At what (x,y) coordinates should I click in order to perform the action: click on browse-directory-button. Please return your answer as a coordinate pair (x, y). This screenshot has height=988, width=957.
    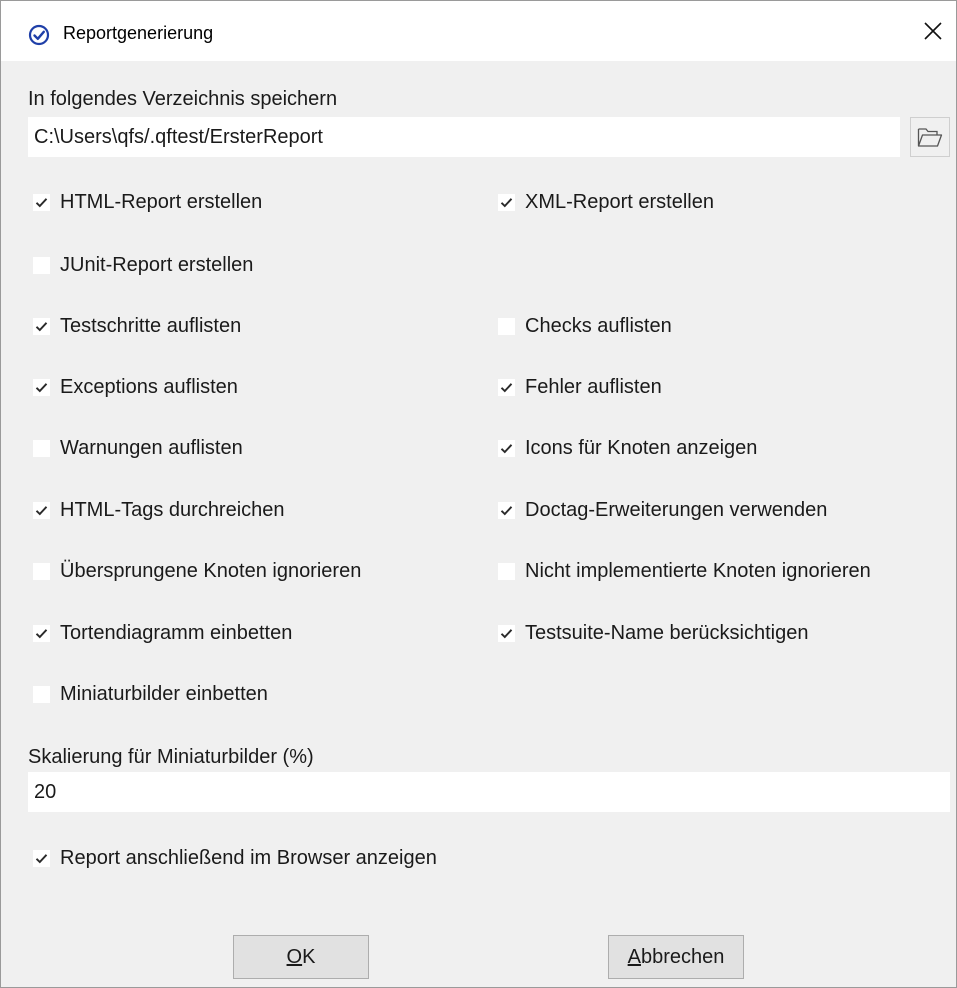
    Looking at the image, I should click on (930, 137).